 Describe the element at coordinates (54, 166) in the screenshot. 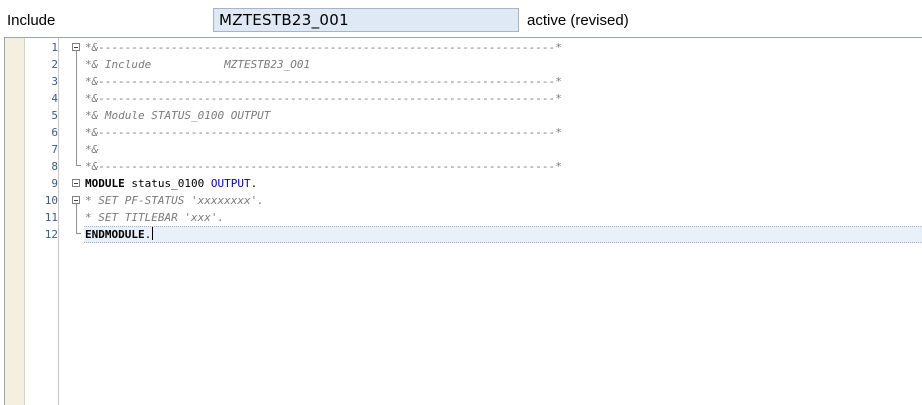

I see `line-number: 8` at that location.